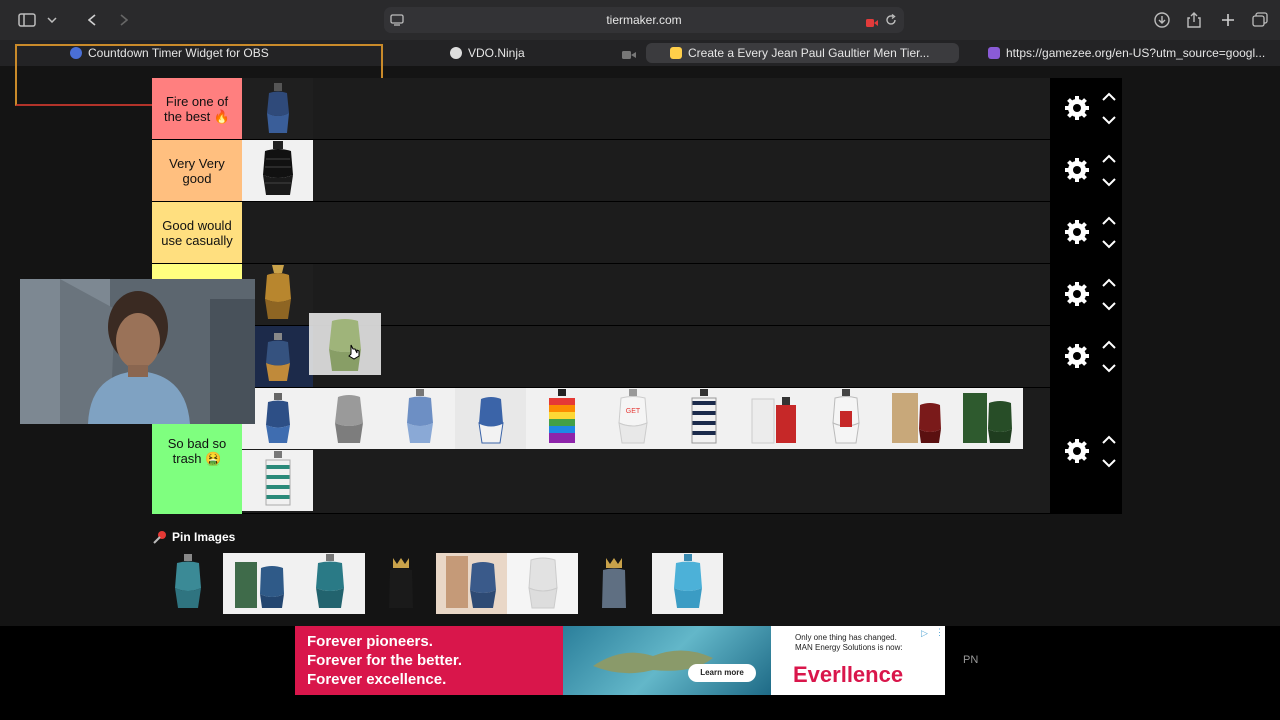 This screenshot has width=1280, height=720. What do you see at coordinates (891, 20) in the screenshot?
I see `reload-icon` at bounding box center [891, 20].